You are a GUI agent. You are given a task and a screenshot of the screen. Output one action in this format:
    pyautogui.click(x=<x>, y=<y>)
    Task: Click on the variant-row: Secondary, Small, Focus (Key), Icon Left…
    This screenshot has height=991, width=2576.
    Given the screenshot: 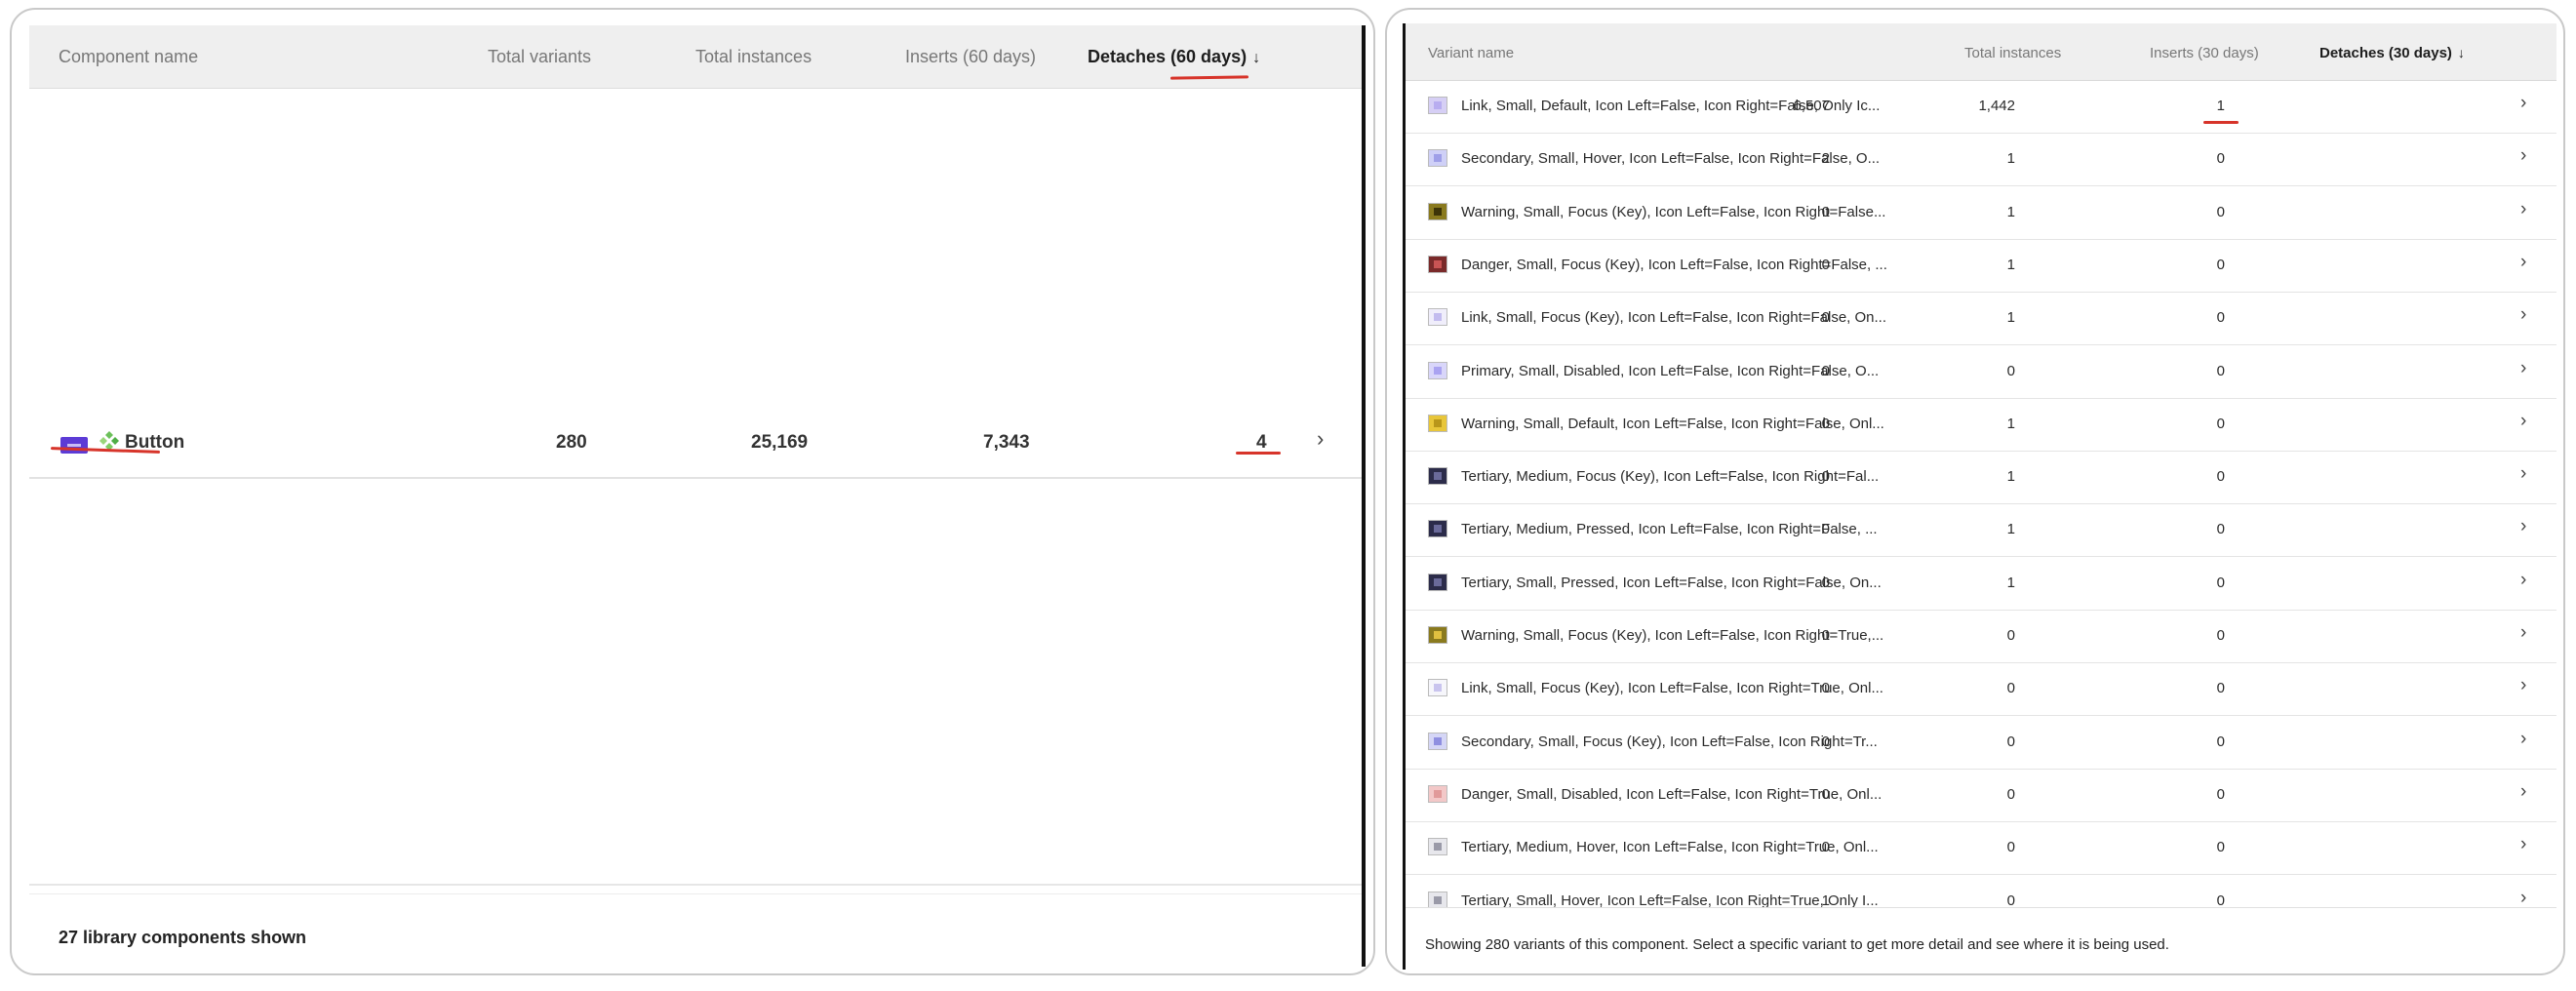 What is the action you would take?
    pyautogui.click(x=1981, y=743)
    